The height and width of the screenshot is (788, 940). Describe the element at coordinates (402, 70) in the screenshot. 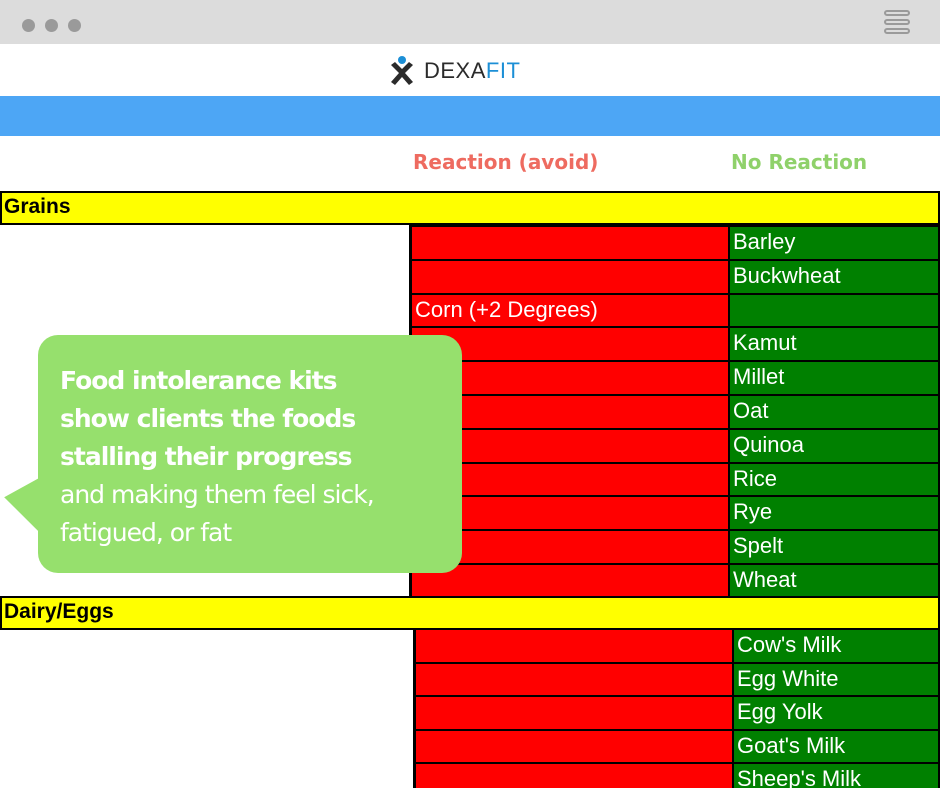

I see `dexafit-logo-icon` at that location.